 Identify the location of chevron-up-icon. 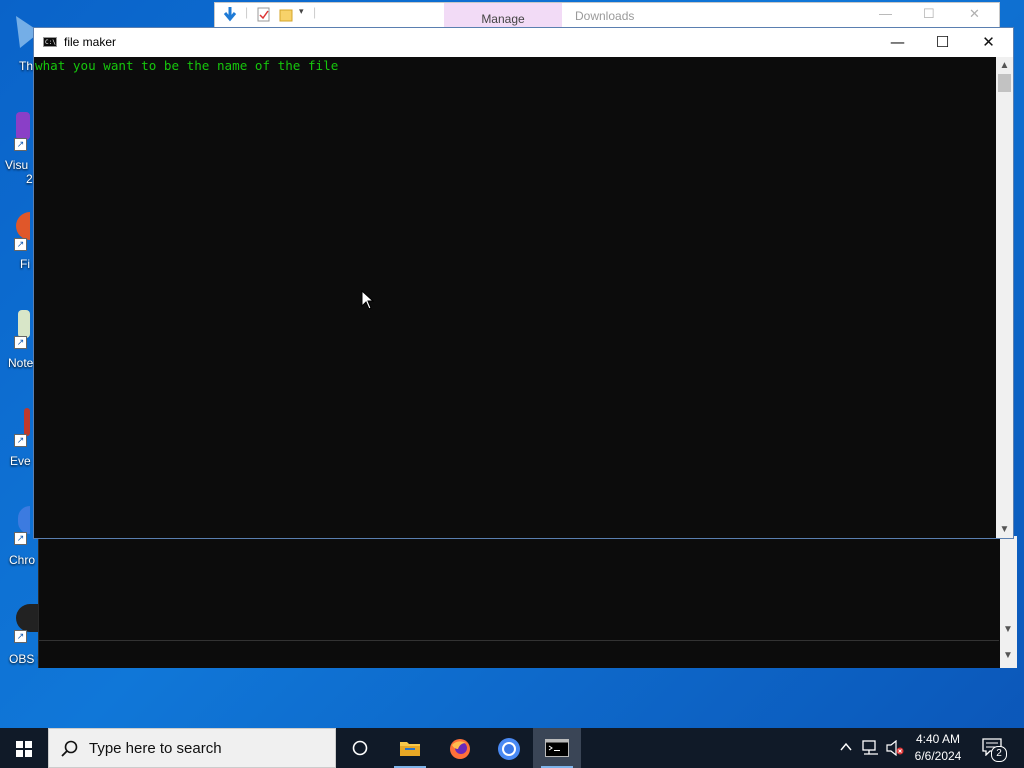
(846, 747).